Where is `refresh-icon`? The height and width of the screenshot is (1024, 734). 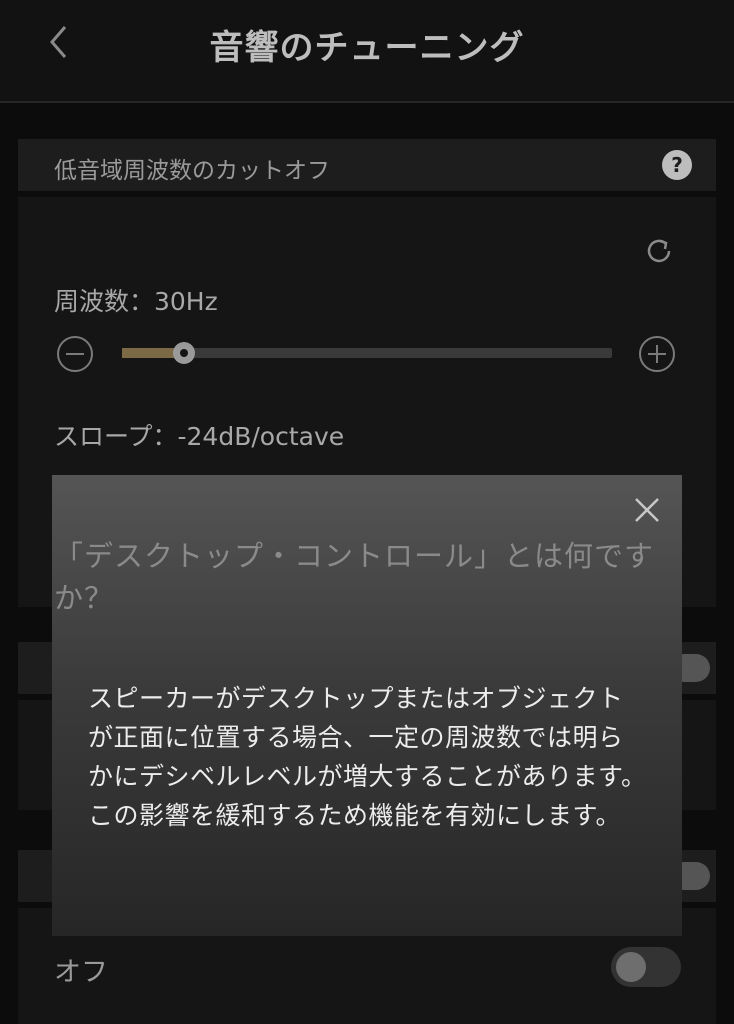 refresh-icon is located at coordinates (659, 251).